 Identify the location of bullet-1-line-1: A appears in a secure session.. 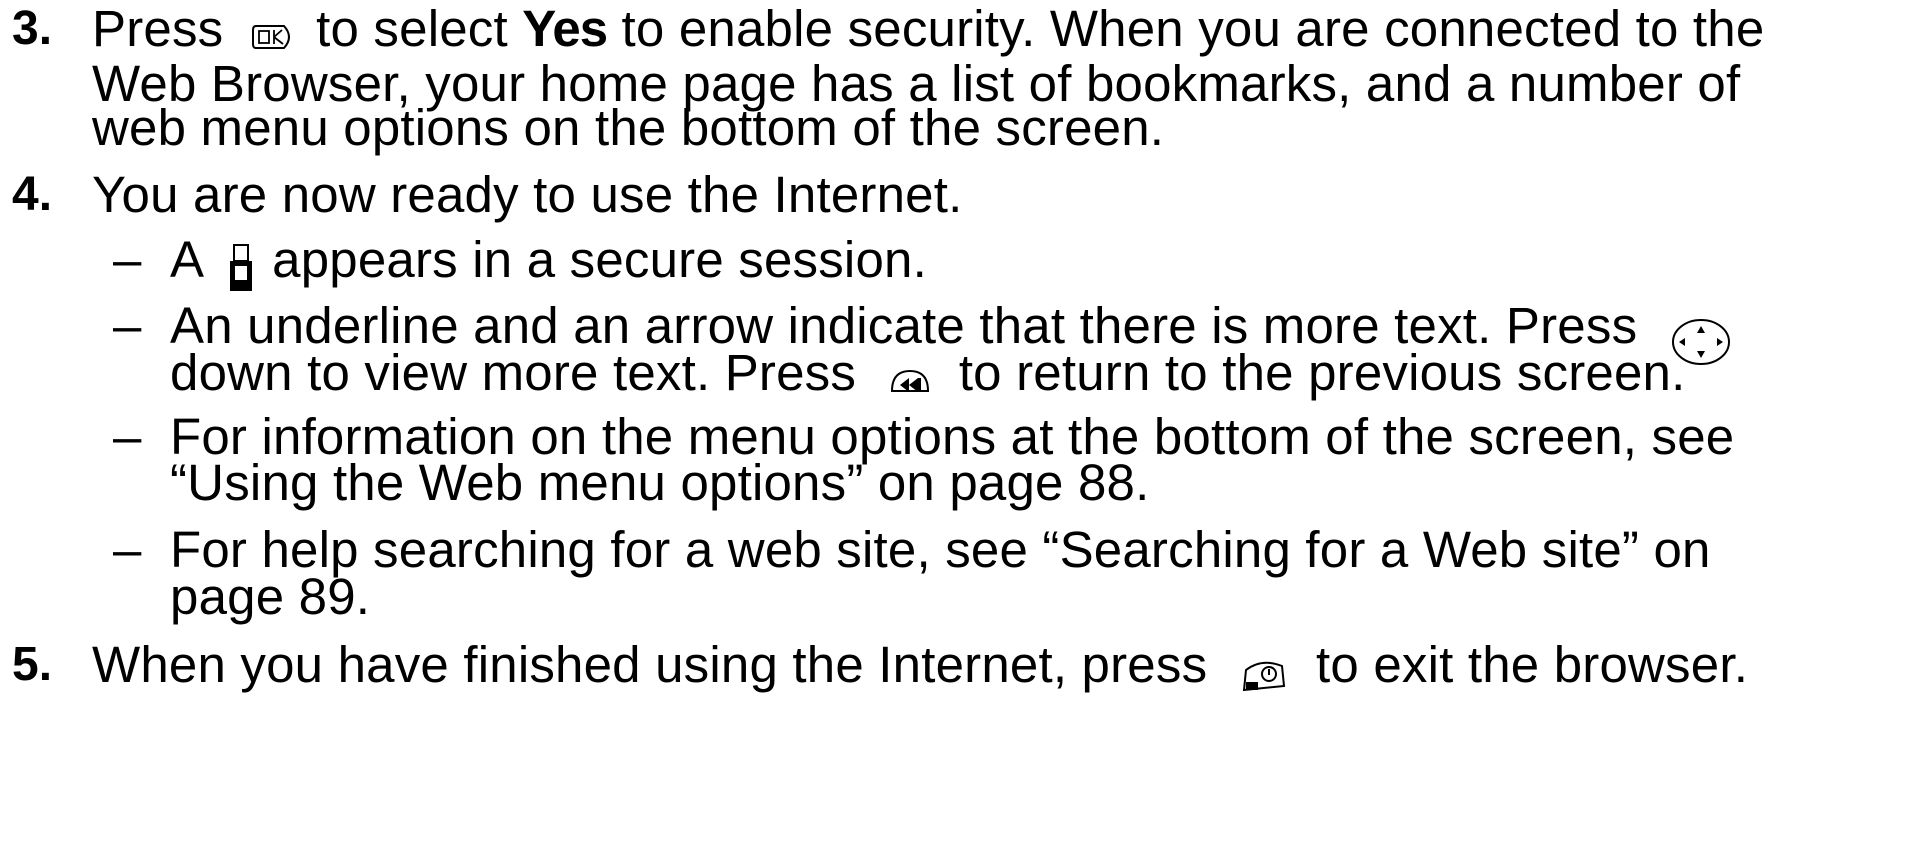
(548, 261).